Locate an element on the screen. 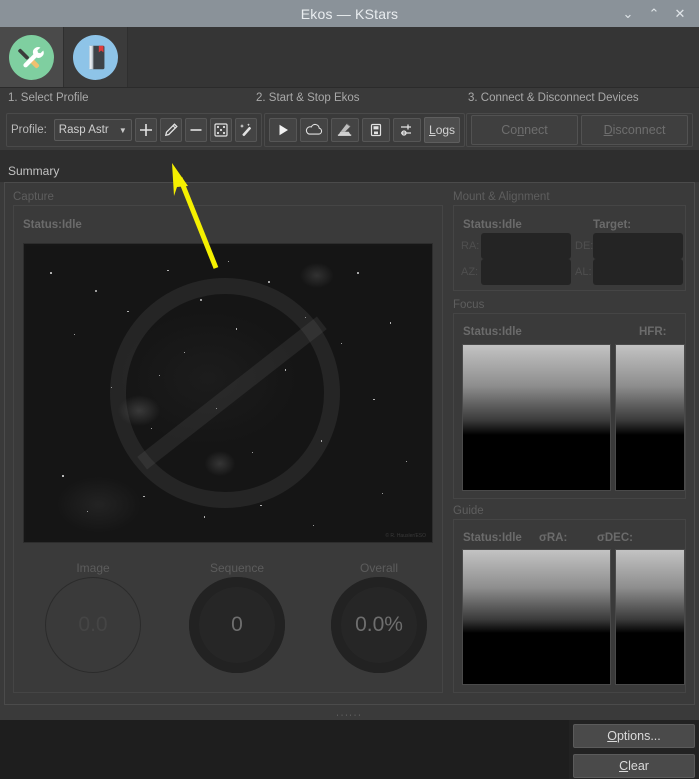 Image resolution: width=699 pixels, height=779 pixels. mount-group-title: Mount & Alignment is located at coordinates (501, 197).